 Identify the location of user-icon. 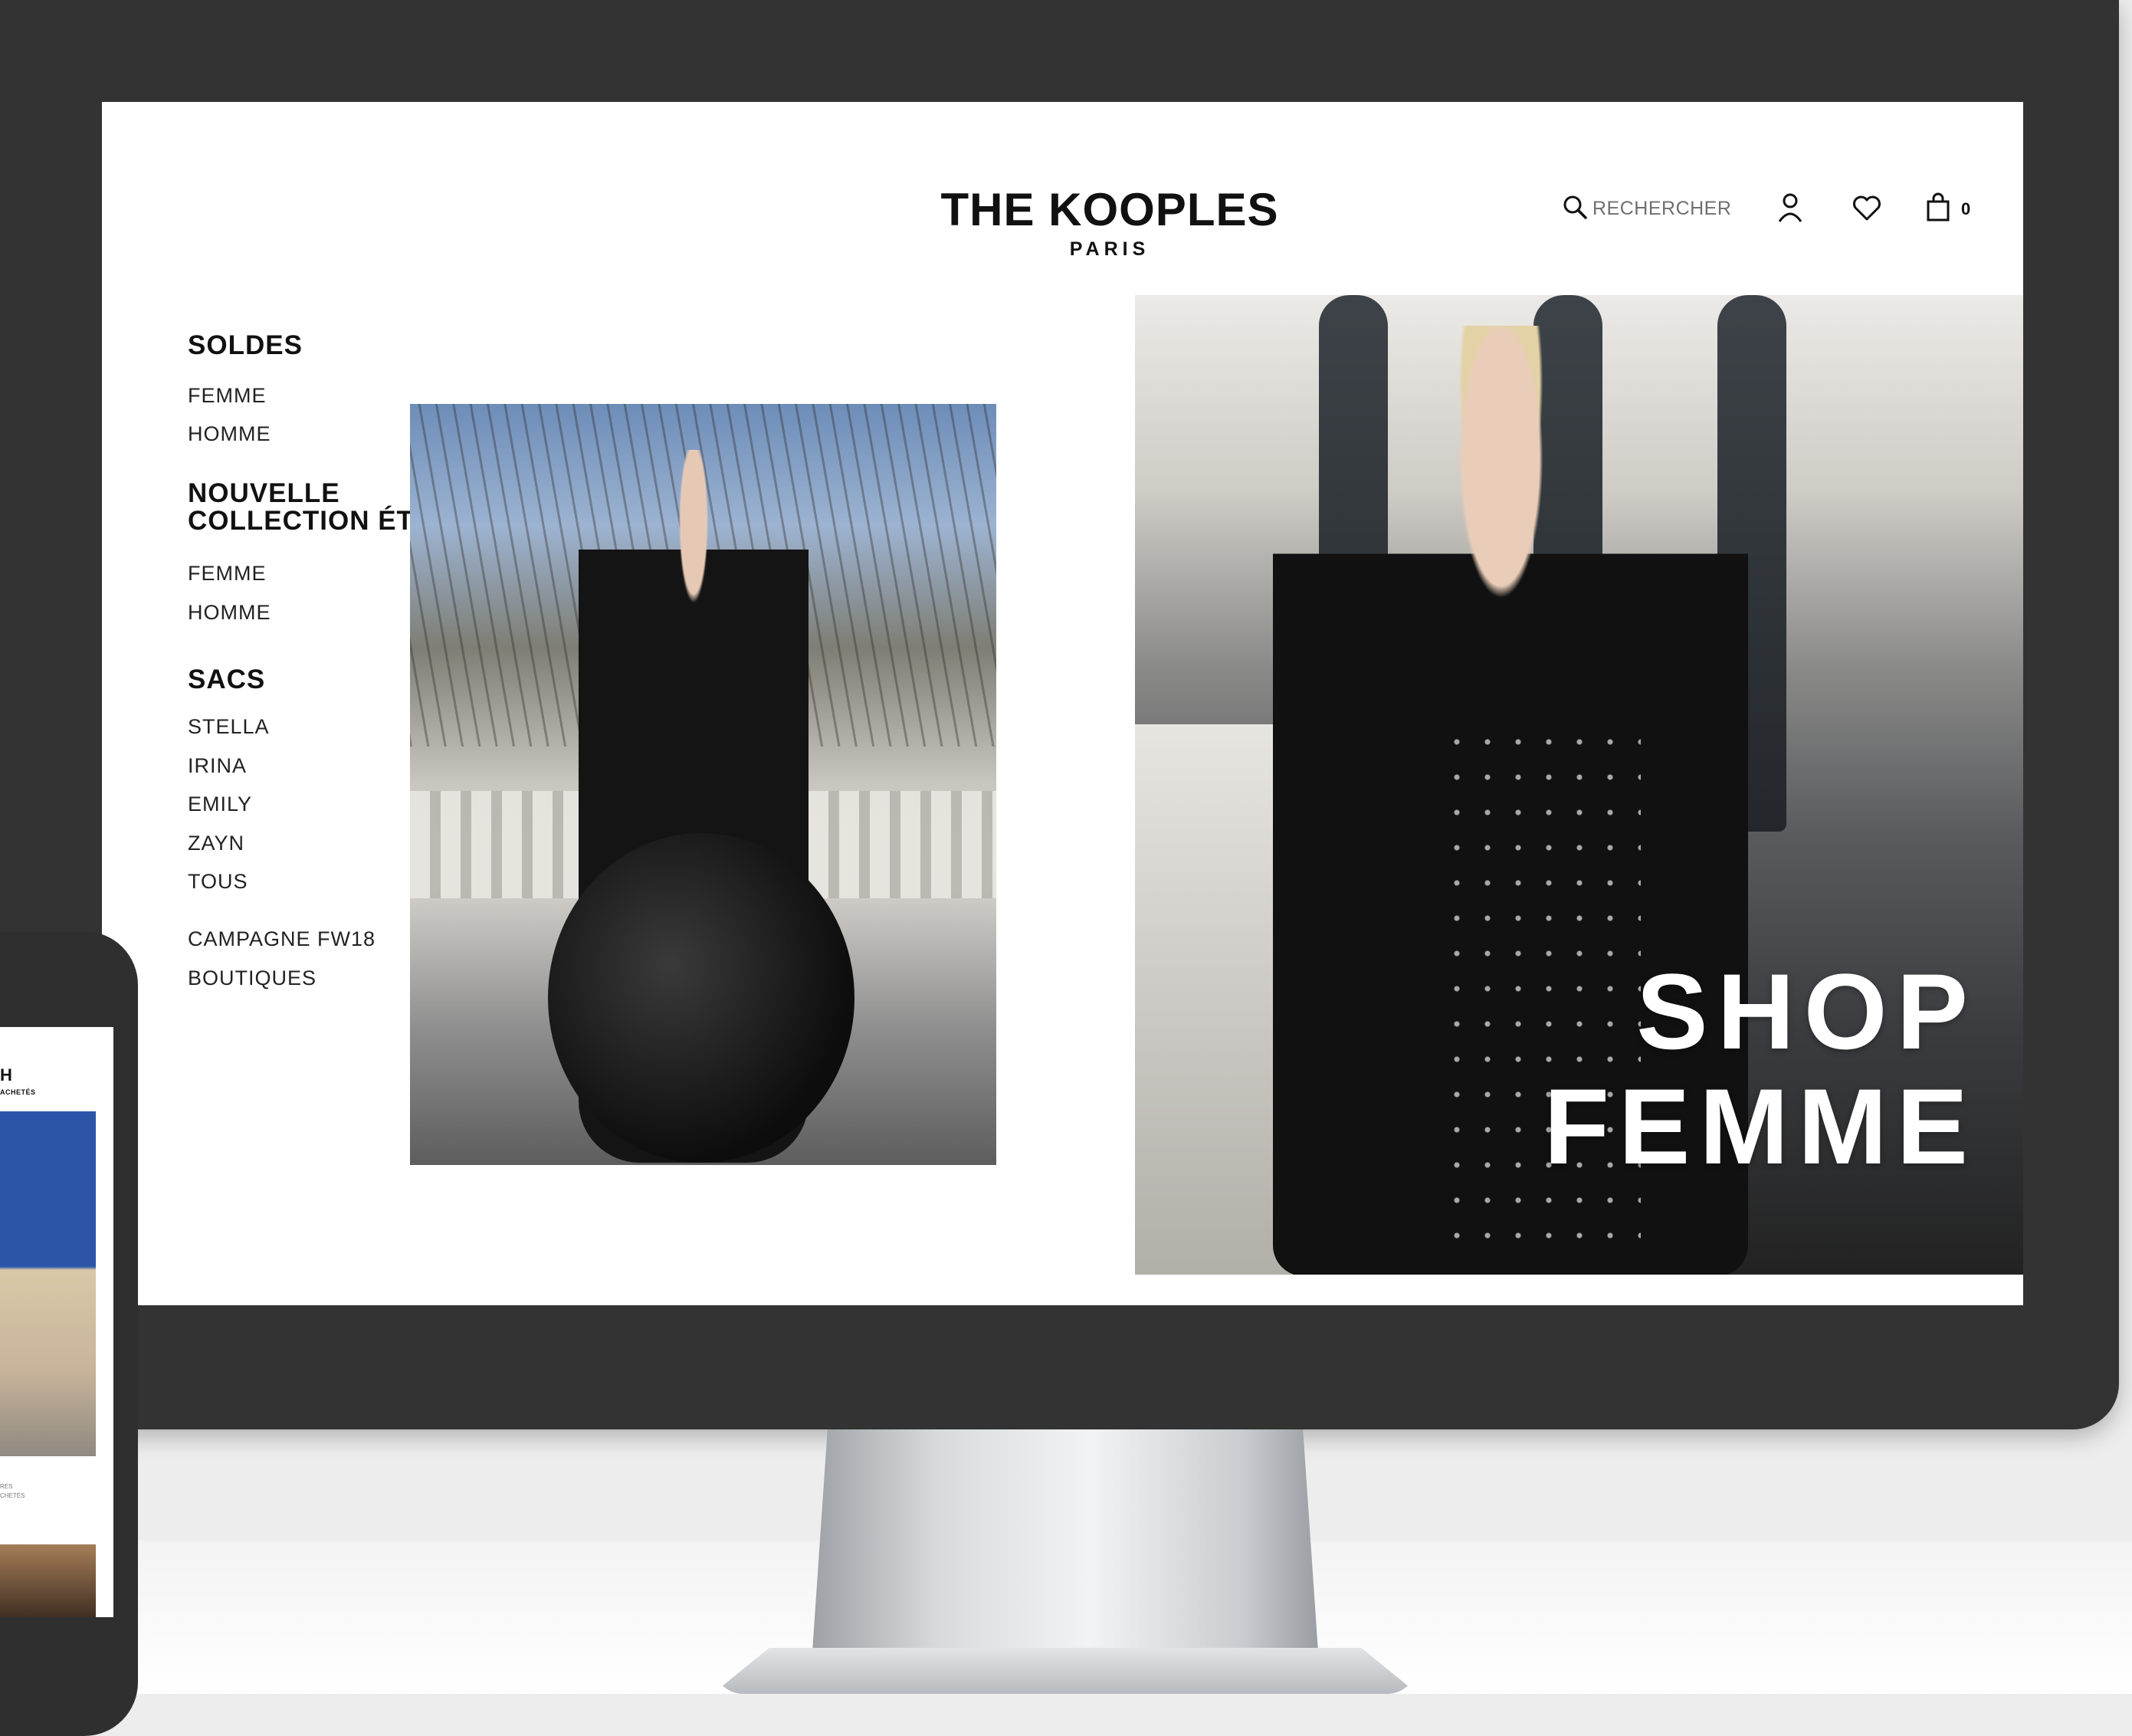
(1790, 210).